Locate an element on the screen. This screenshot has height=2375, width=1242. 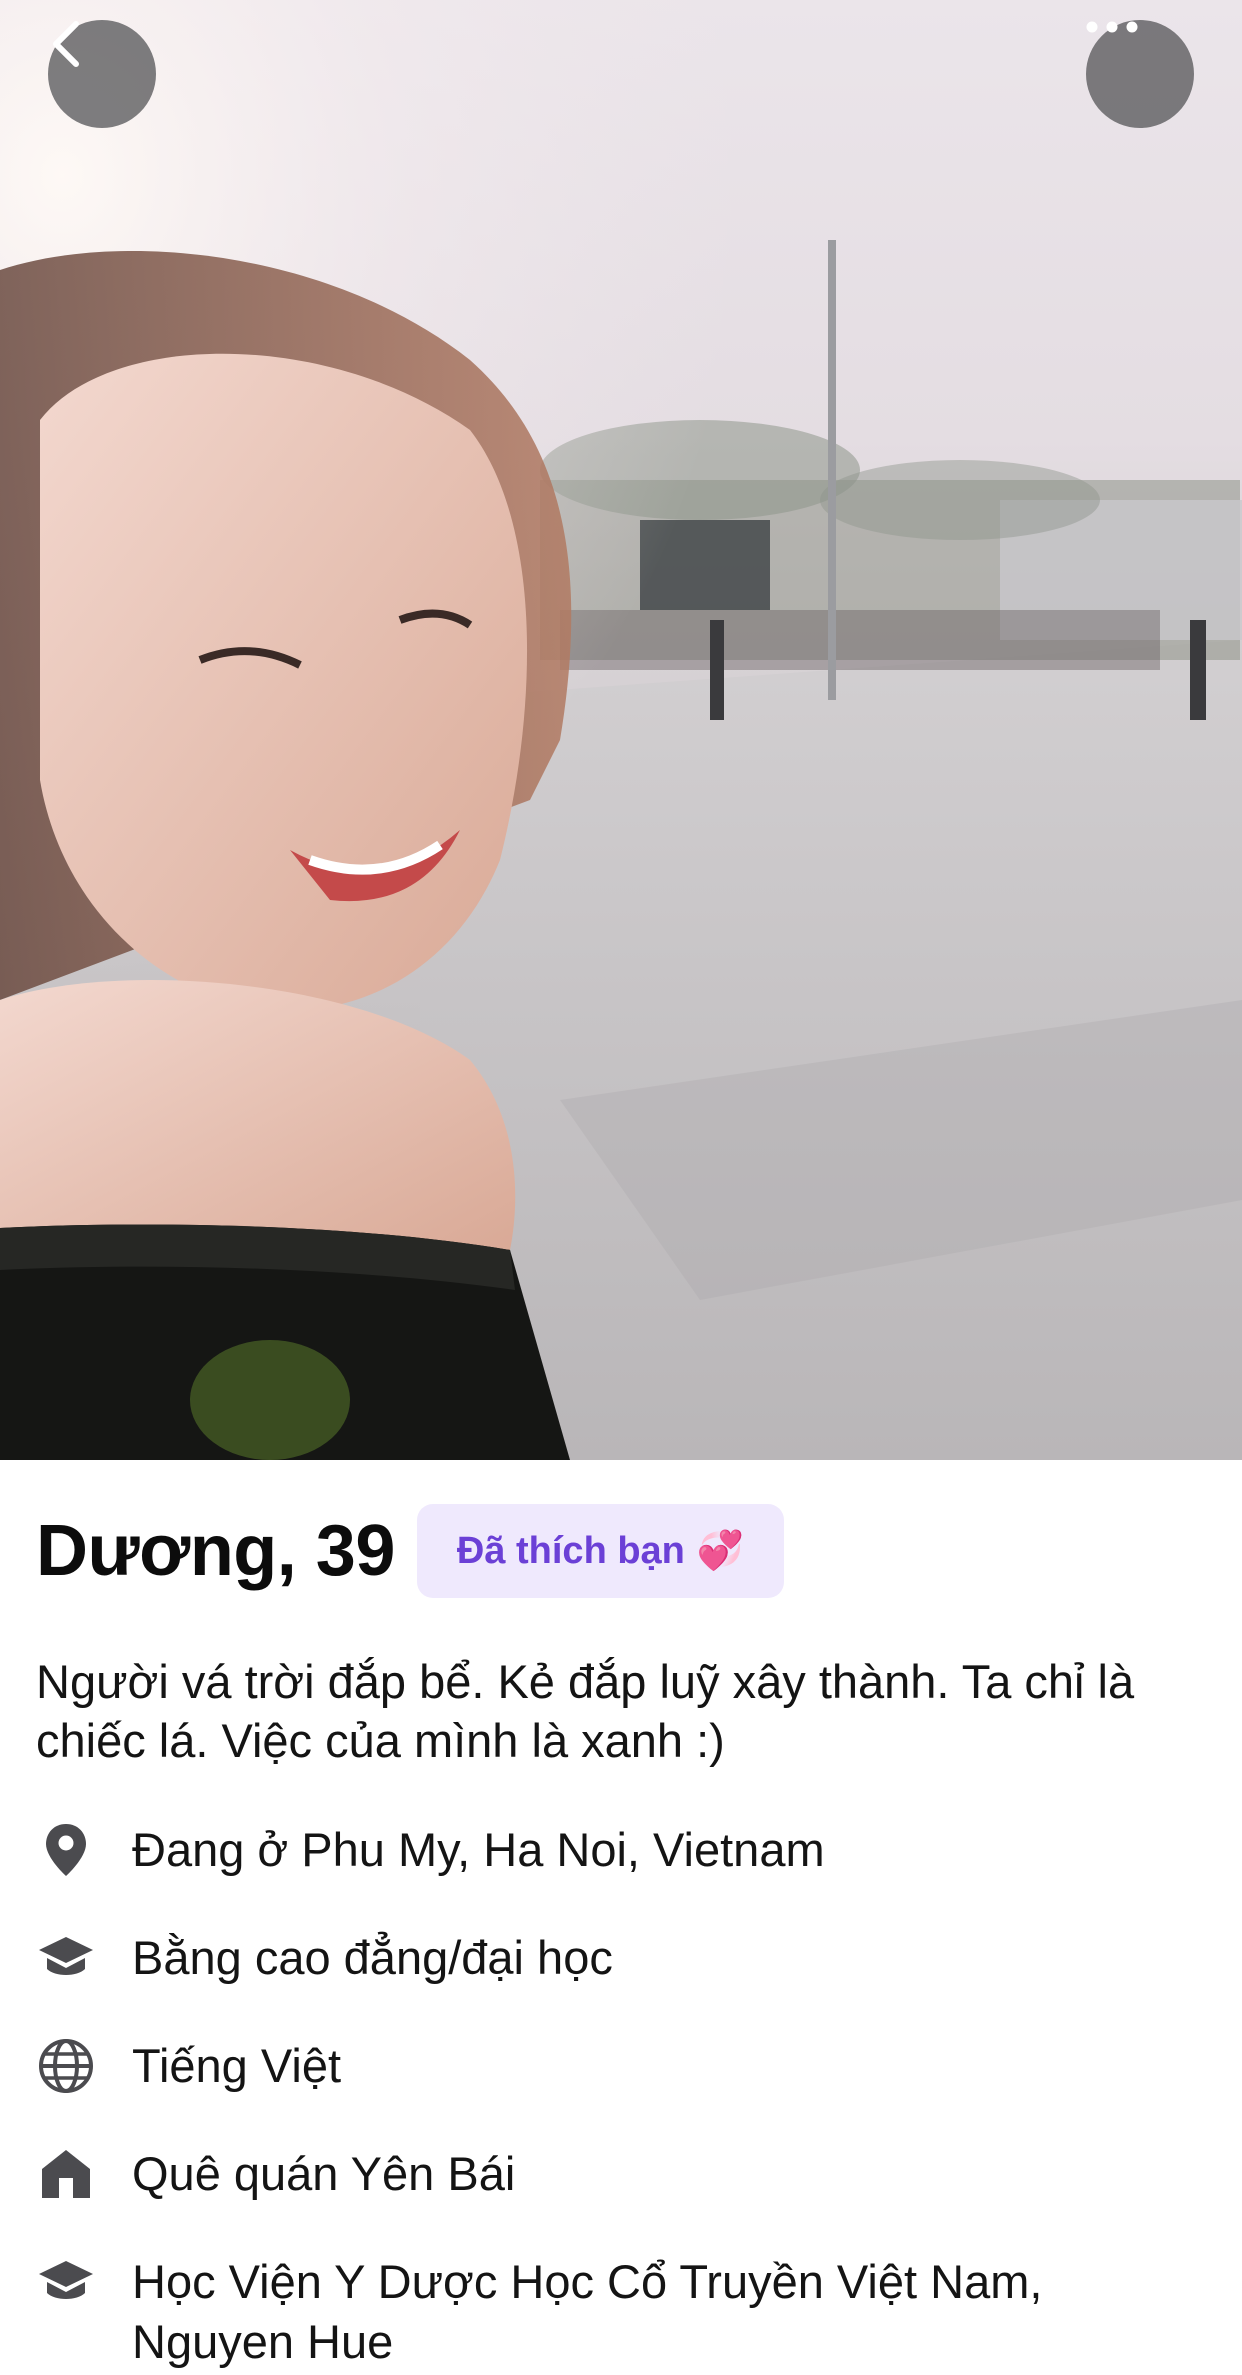
more-options-button is located at coordinates (1140, 74).